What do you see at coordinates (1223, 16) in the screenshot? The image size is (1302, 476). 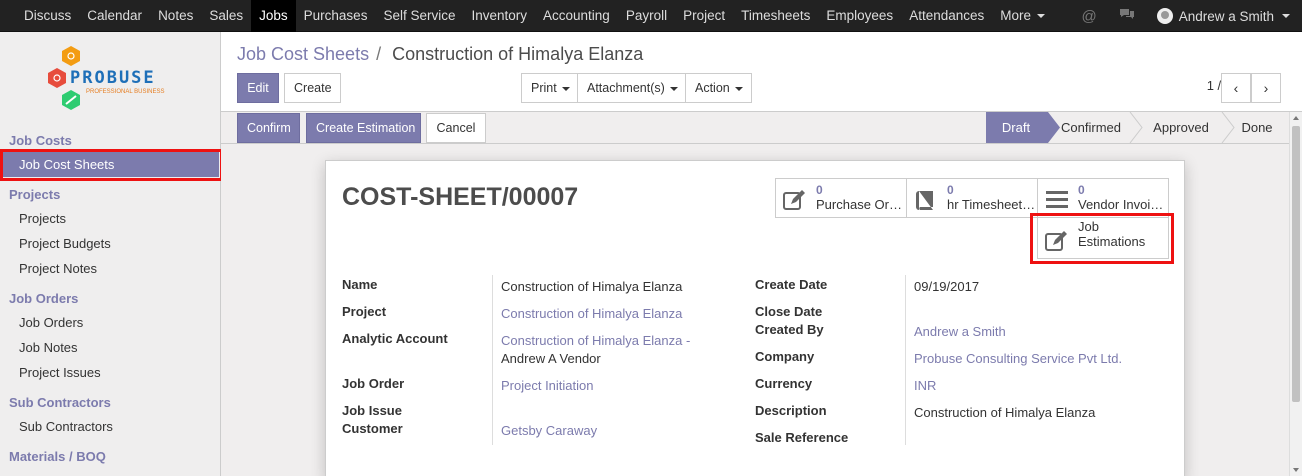 I see `user-menu: Andrew a Smith` at bounding box center [1223, 16].